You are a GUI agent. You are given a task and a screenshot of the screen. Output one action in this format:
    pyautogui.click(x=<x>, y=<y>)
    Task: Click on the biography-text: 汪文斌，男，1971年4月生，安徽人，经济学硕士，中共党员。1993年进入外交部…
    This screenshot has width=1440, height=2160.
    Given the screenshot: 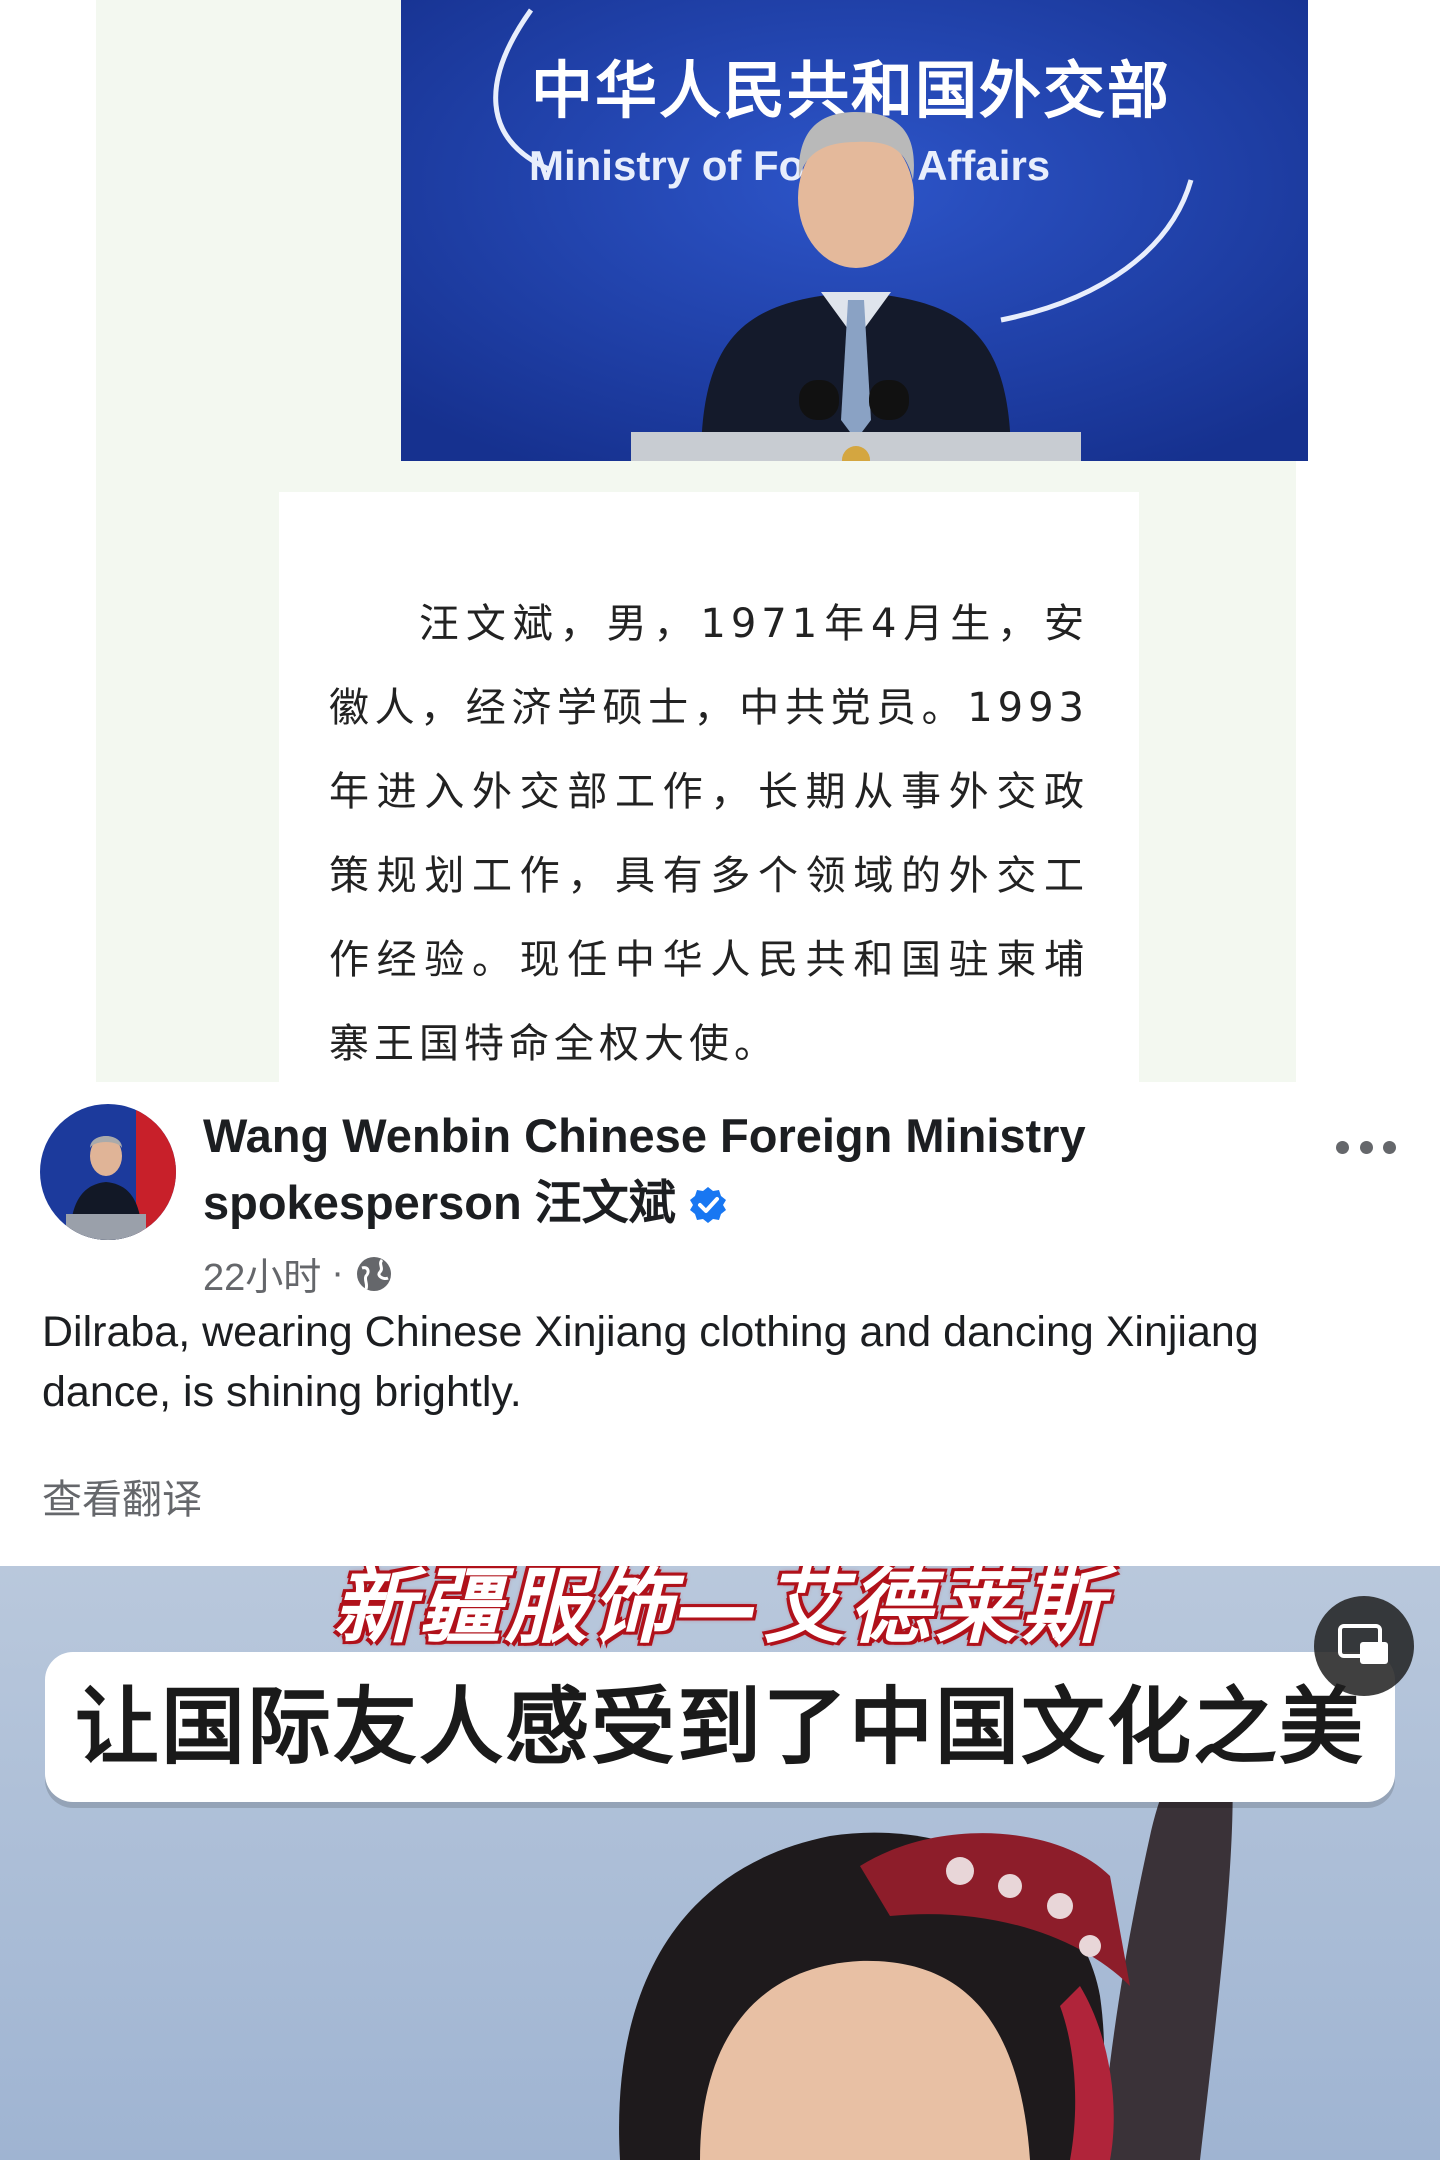 What is the action you would take?
    pyautogui.click(x=709, y=834)
    